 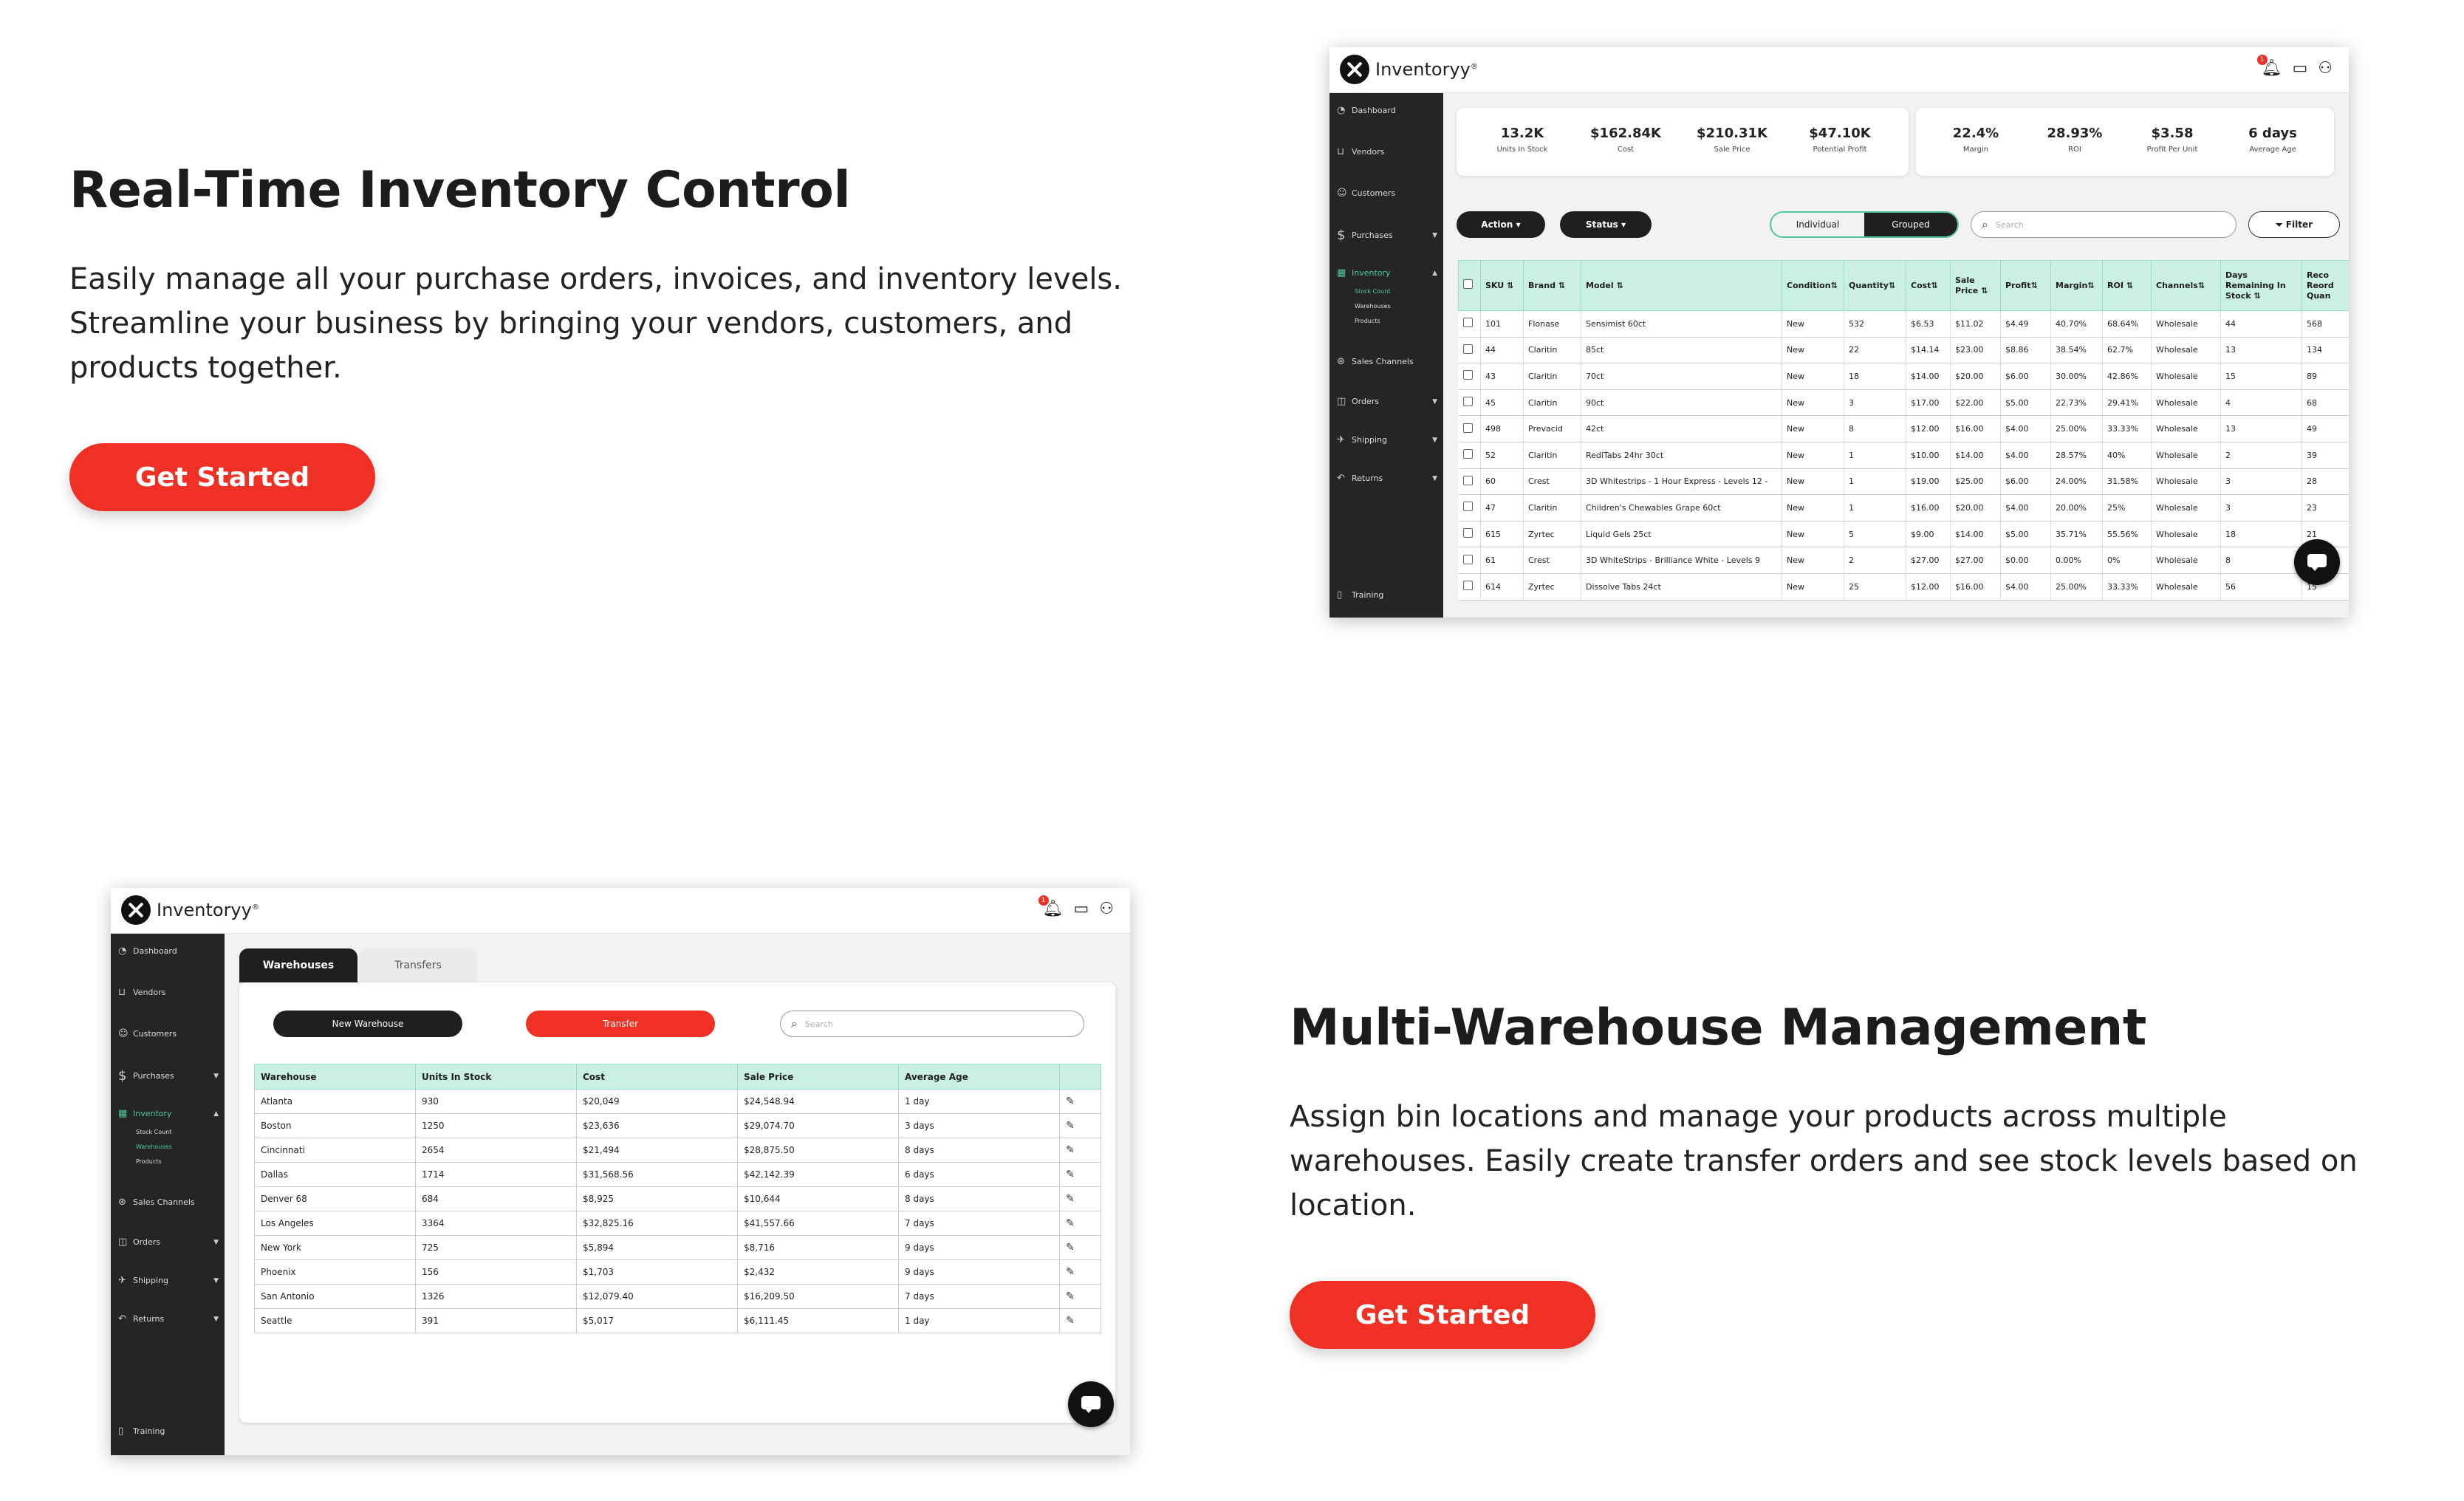 What do you see at coordinates (2261, 286) in the screenshot?
I see `column-header: Days Remaining In Stock ⇅` at bounding box center [2261, 286].